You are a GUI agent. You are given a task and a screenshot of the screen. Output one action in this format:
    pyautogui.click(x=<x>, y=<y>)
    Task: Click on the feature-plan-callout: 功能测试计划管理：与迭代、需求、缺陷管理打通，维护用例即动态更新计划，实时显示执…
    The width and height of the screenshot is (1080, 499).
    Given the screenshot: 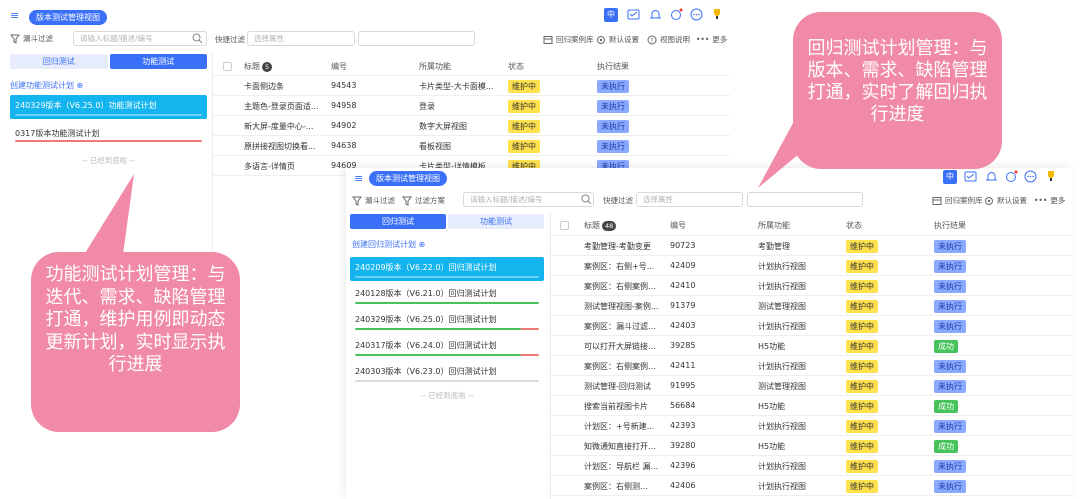 What is the action you would take?
    pyautogui.click(x=135, y=342)
    